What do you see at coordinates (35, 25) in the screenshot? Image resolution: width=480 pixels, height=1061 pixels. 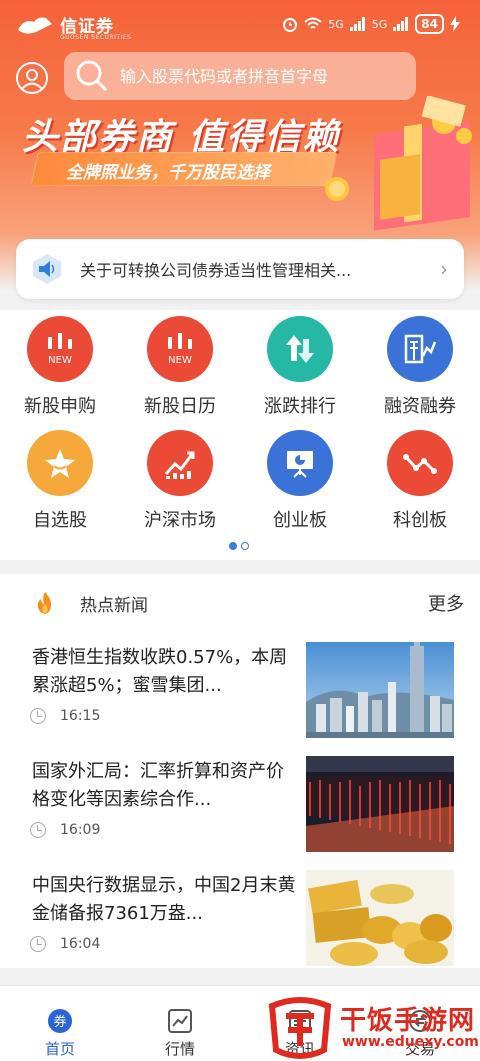 I see `brand-logo-icon` at bounding box center [35, 25].